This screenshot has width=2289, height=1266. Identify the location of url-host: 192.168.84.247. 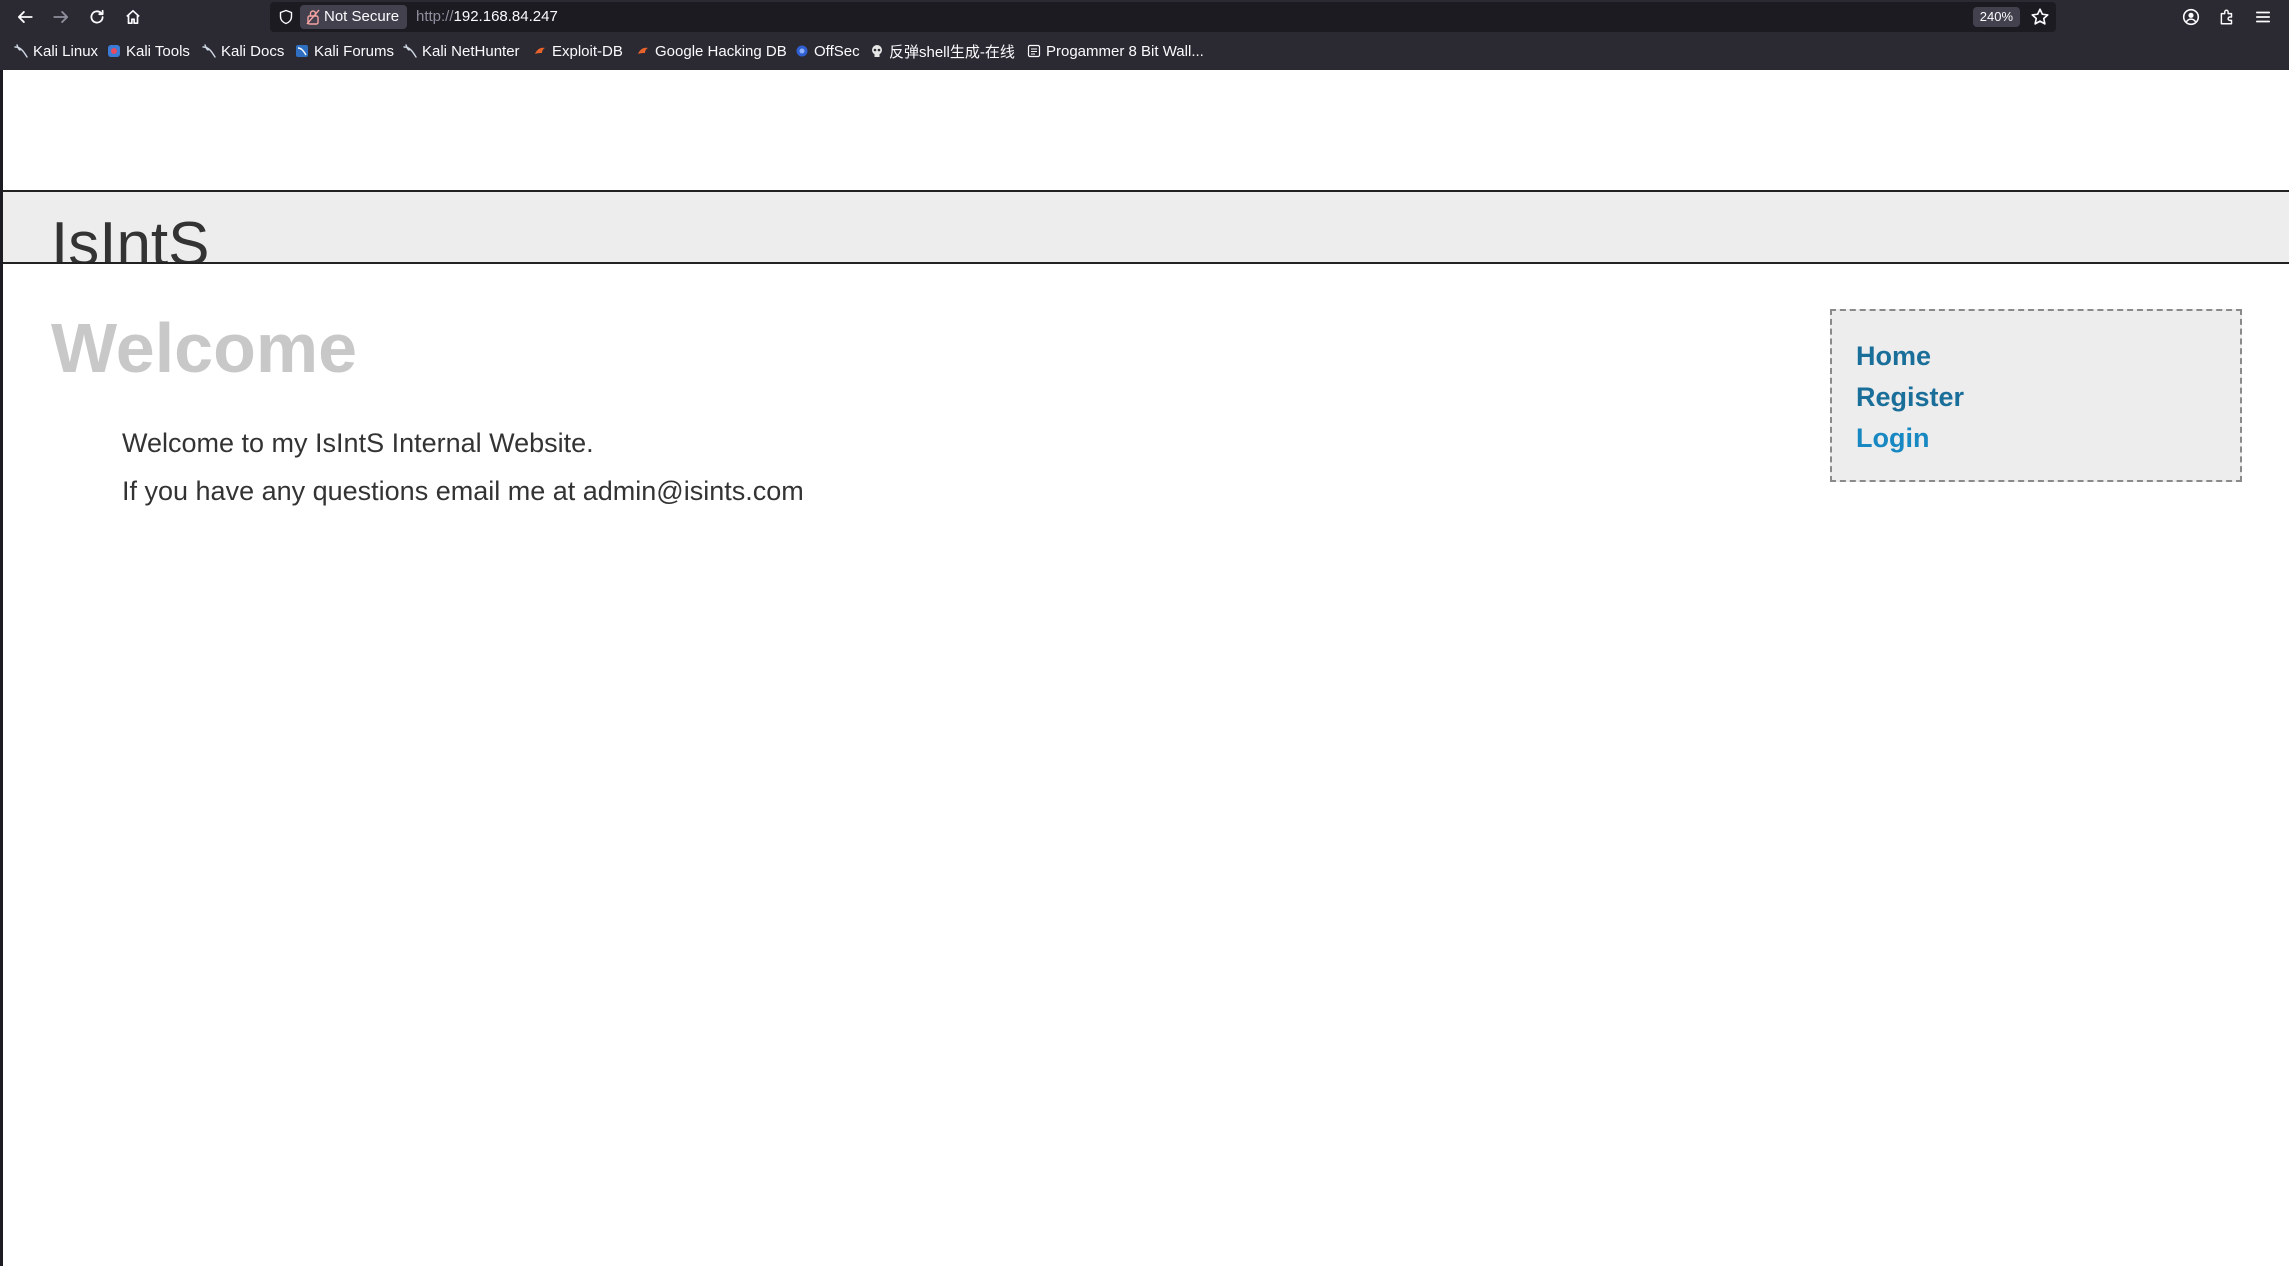
(505, 16).